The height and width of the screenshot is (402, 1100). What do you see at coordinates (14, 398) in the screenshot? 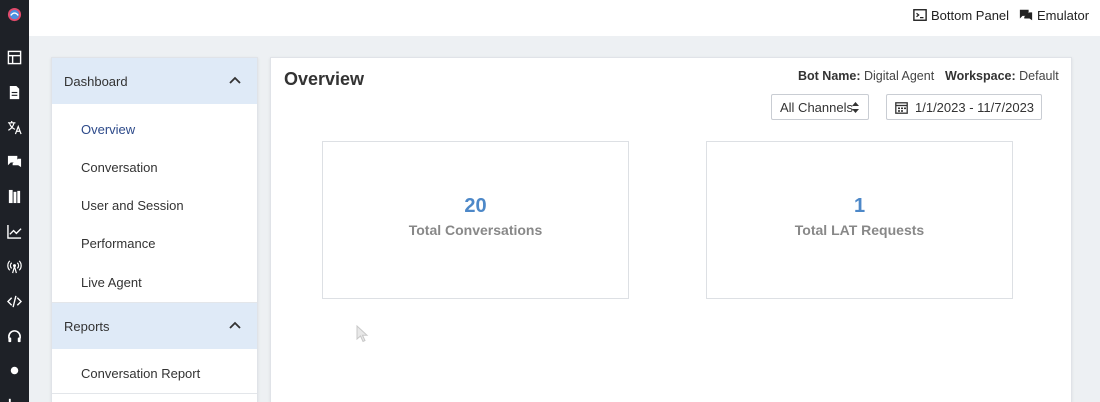
I see `more-icon` at bounding box center [14, 398].